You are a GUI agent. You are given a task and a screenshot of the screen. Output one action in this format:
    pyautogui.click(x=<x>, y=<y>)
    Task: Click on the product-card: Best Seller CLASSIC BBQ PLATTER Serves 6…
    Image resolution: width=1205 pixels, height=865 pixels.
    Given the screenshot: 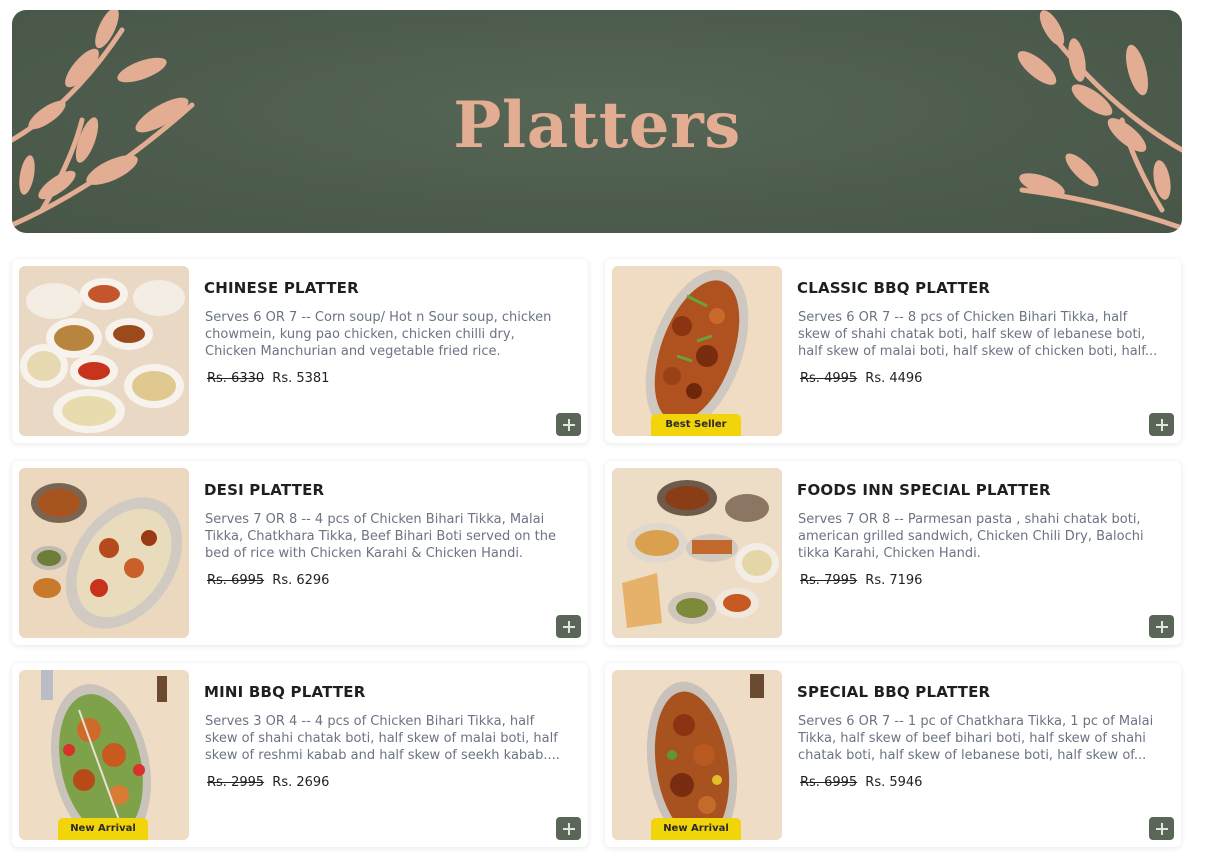 What is the action you would take?
    pyautogui.click(x=893, y=351)
    